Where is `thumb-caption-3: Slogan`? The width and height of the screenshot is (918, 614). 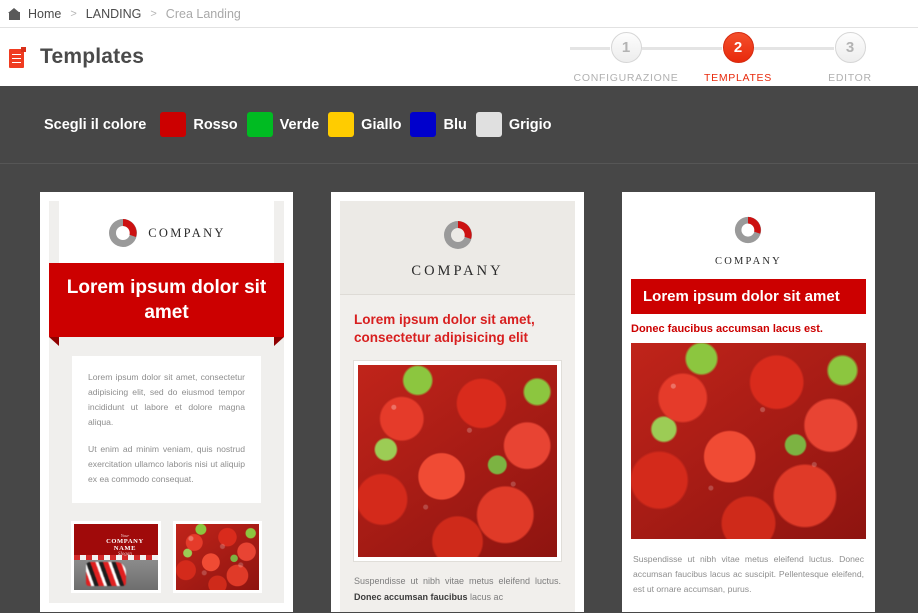 thumb-caption-3: Slogan is located at coordinates (124, 555).